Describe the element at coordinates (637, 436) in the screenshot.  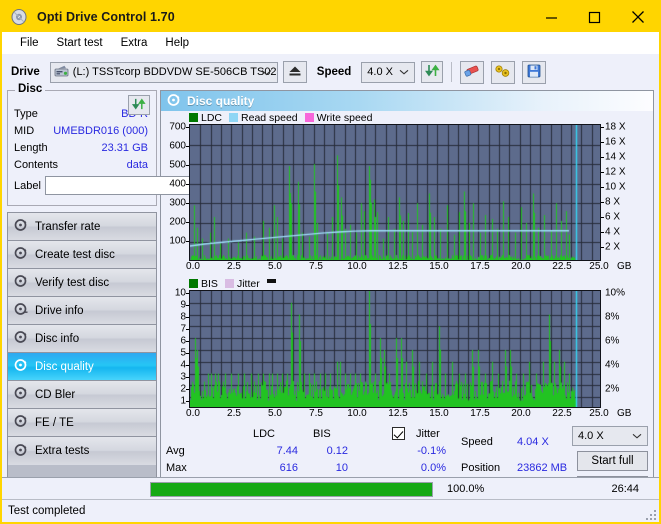
I see `chevron-down-icon` at that location.